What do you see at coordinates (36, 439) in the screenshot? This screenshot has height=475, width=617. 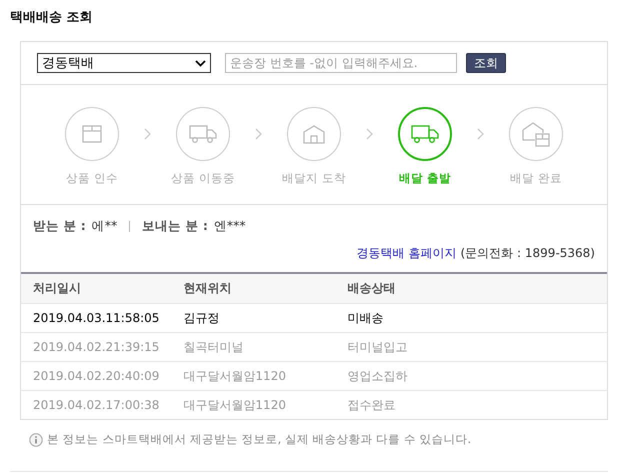 I see `info-icon` at bounding box center [36, 439].